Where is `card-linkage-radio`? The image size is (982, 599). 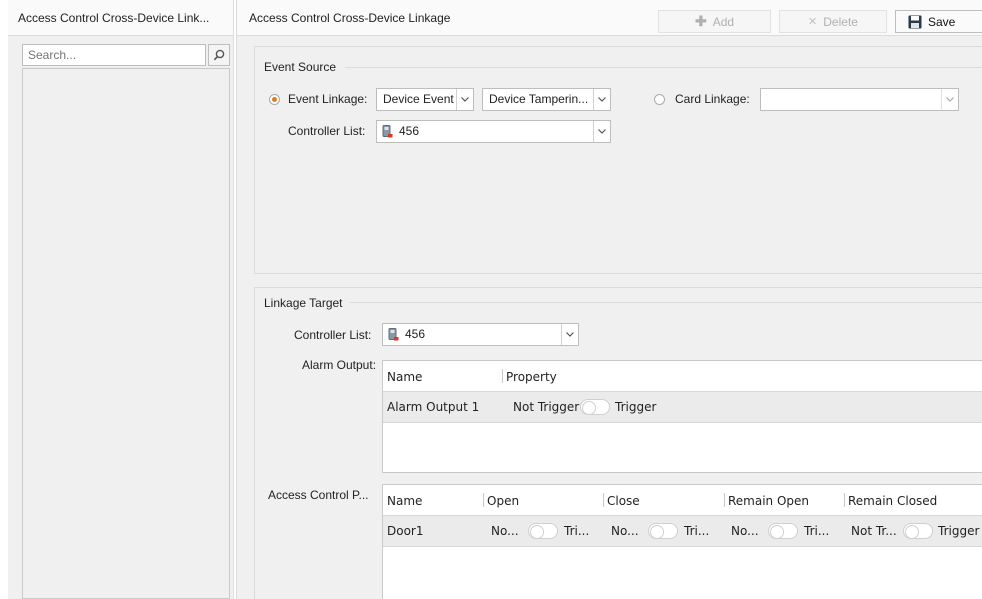
card-linkage-radio is located at coordinates (659, 99).